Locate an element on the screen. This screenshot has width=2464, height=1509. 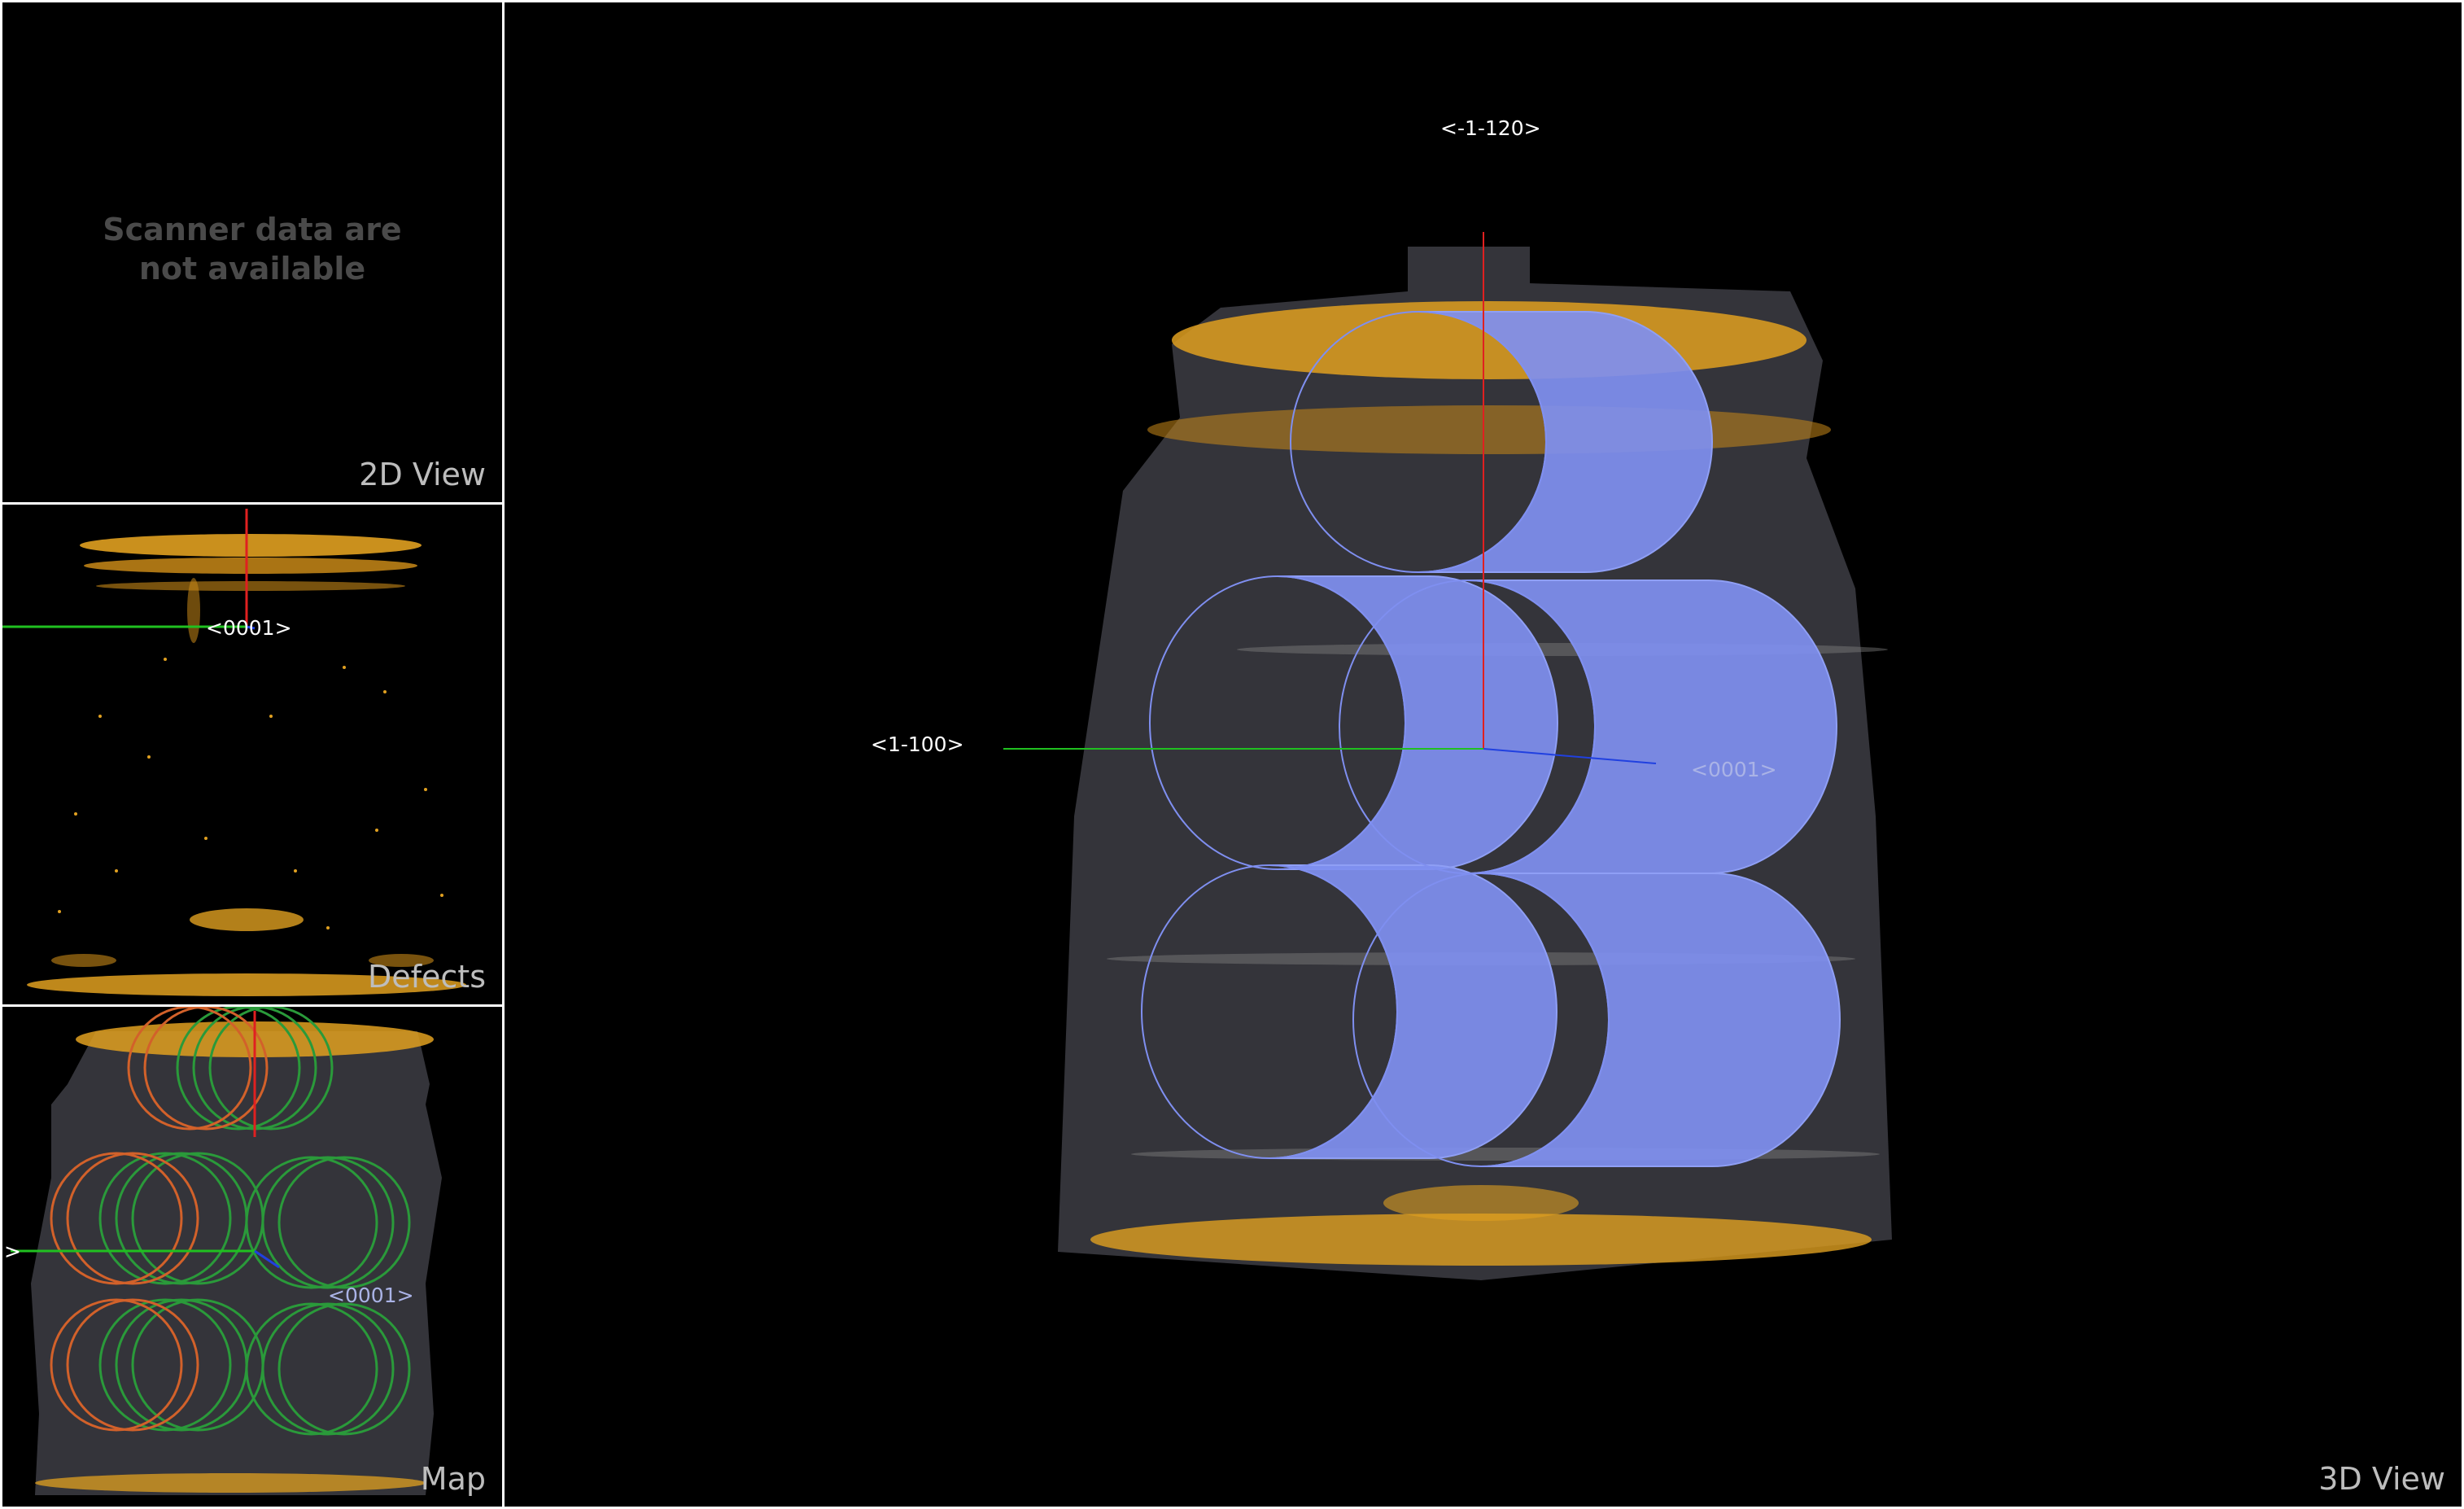
marker-label-3d: <0001> is located at coordinates (1734, 769).